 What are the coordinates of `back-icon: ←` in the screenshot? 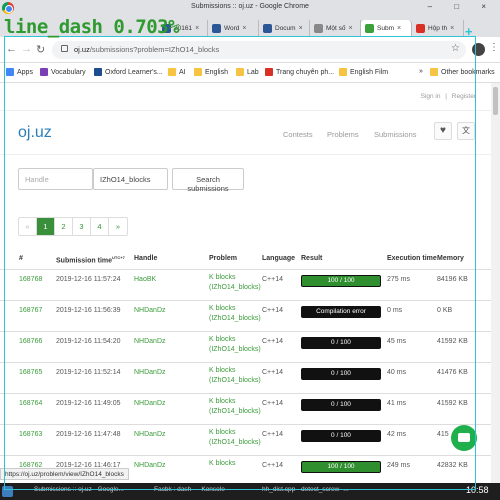 It's located at (11, 49).